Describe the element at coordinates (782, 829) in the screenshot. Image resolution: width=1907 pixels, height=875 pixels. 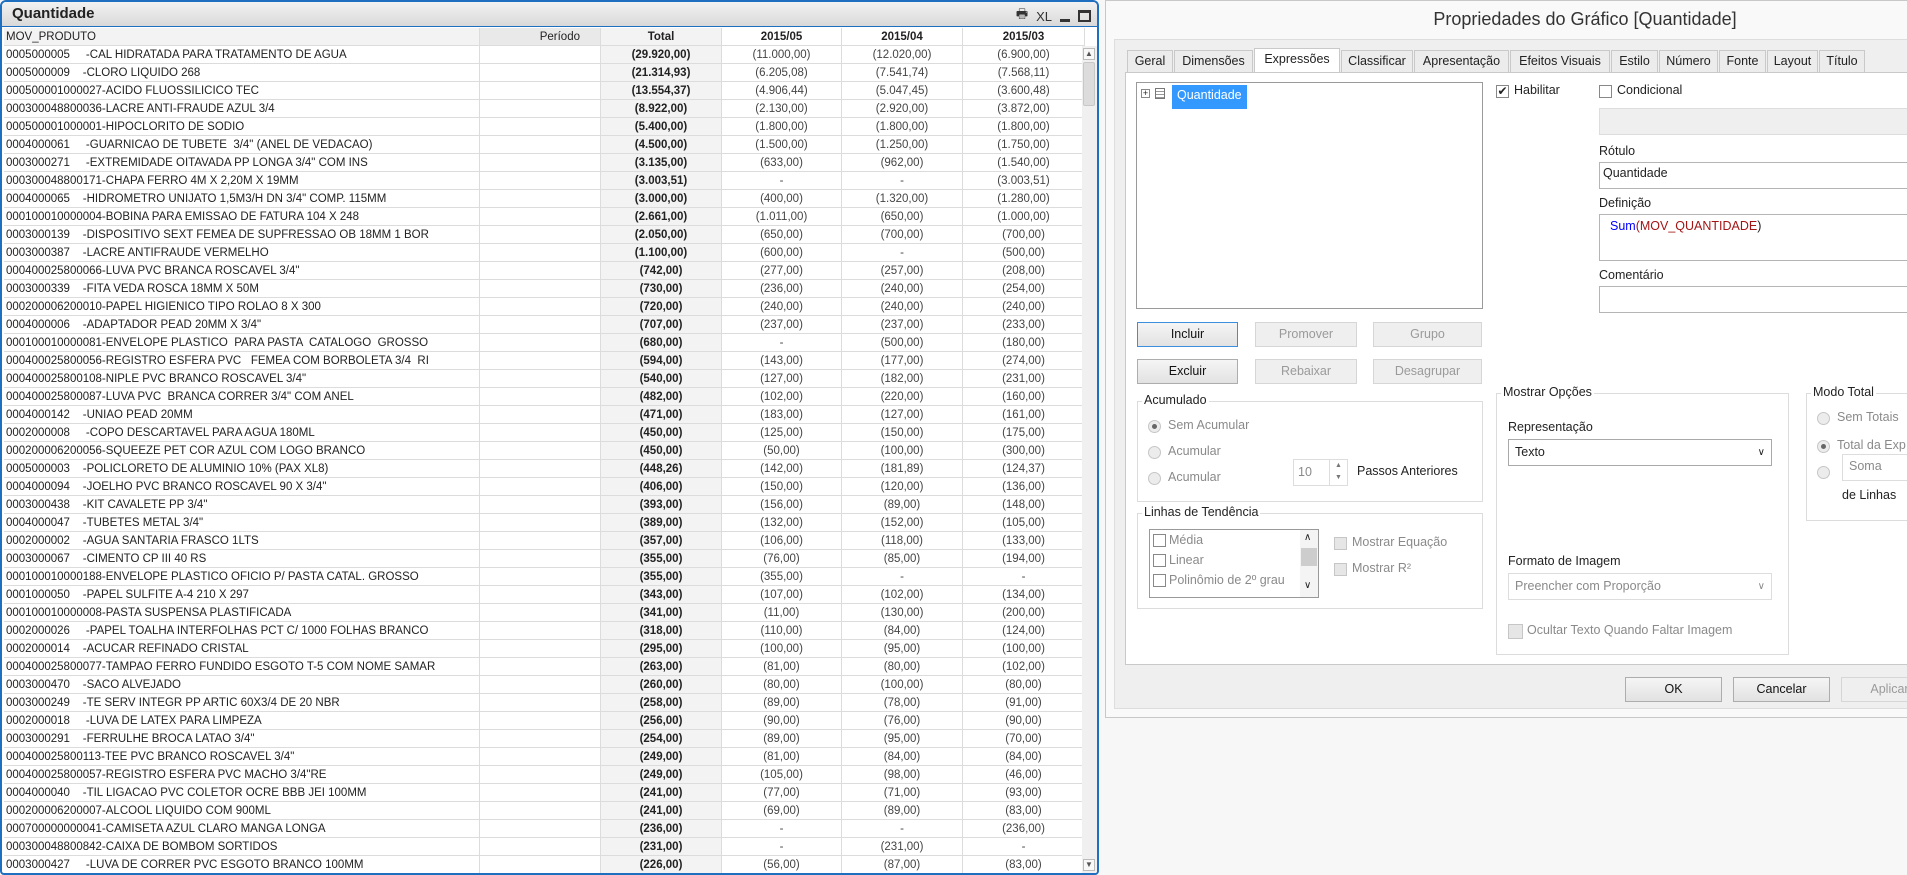
I see `value-2015-05-cell: -` at that location.